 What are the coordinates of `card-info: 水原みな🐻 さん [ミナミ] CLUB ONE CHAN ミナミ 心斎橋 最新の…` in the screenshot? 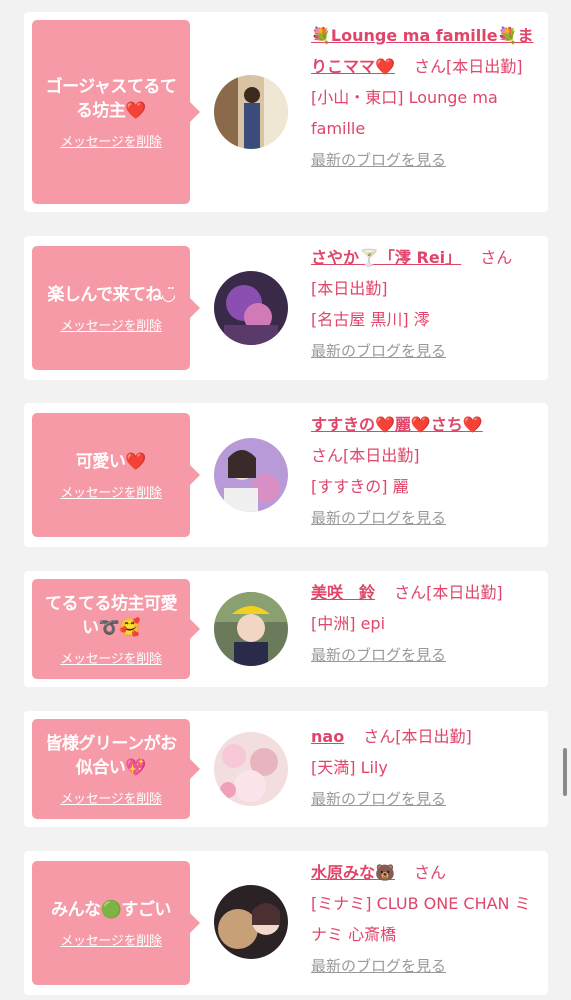 It's located at (427, 919).